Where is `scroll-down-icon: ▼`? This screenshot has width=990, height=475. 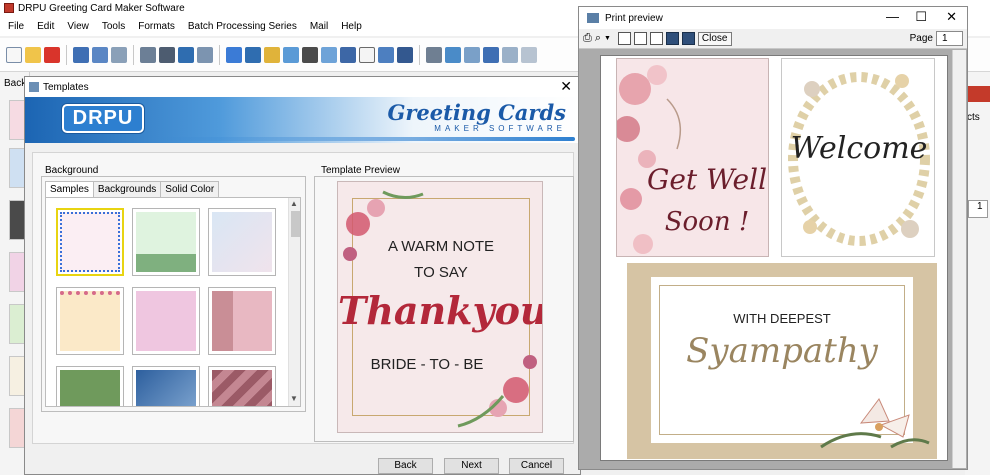
scroll-down-icon: ▼ is located at coordinates (294, 398).